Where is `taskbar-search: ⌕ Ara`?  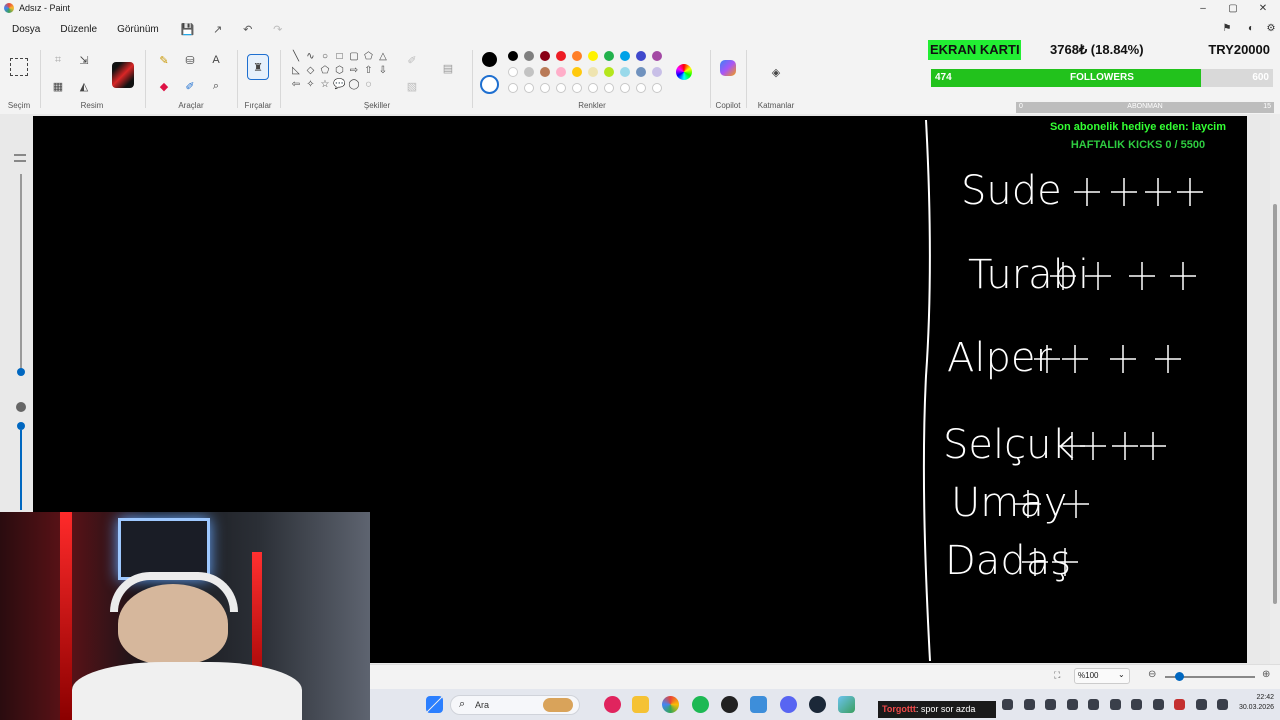 taskbar-search: ⌕ Ara is located at coordinates (515, 705).